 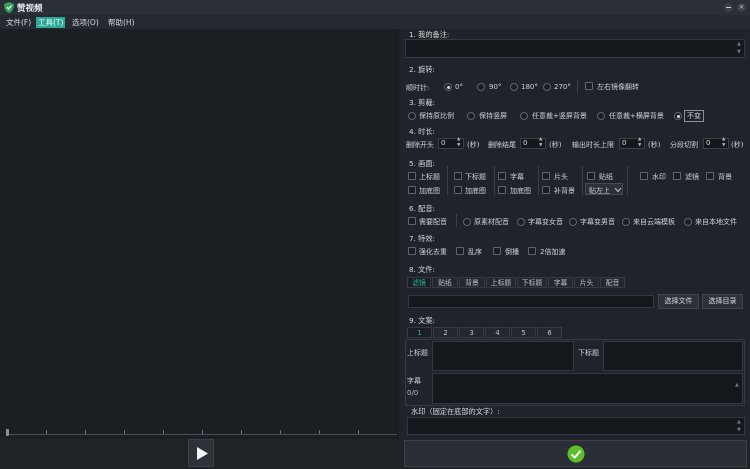 I want to click on rotate-90-radio, so click(x=481, y=87).